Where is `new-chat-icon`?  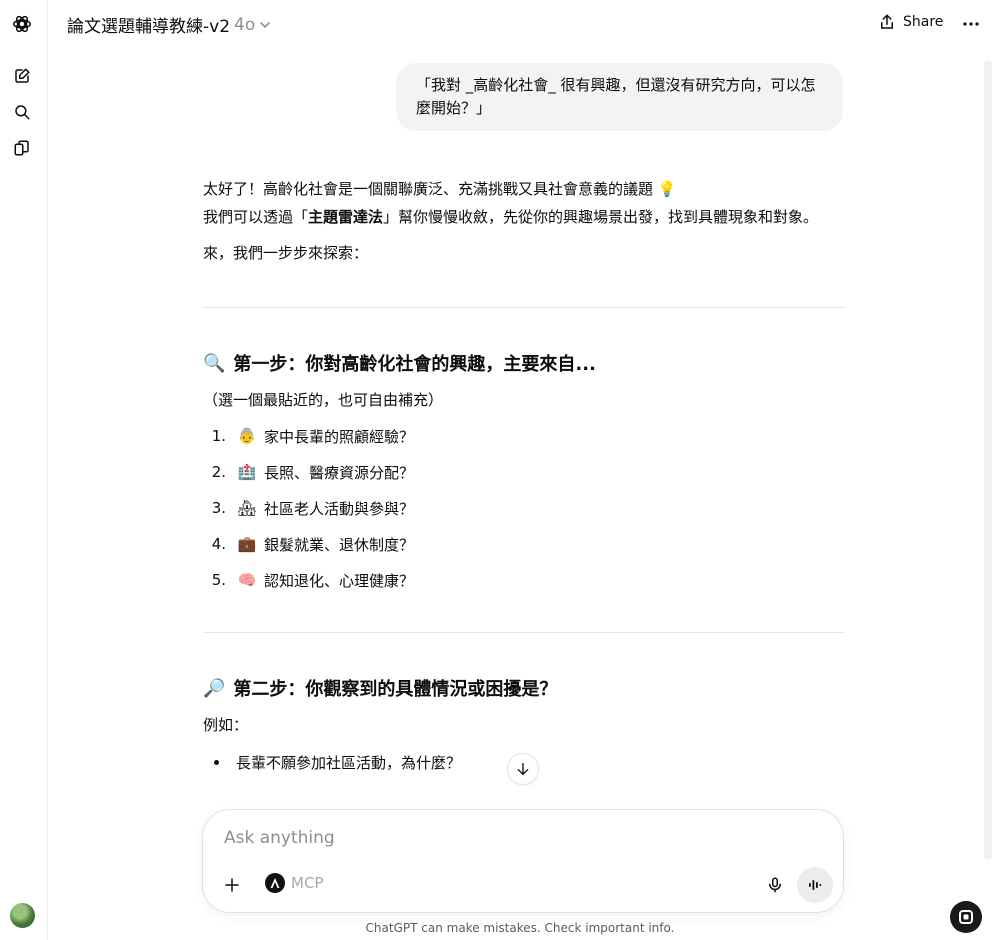
new-chat-icon is located at coordinates (22, 76).